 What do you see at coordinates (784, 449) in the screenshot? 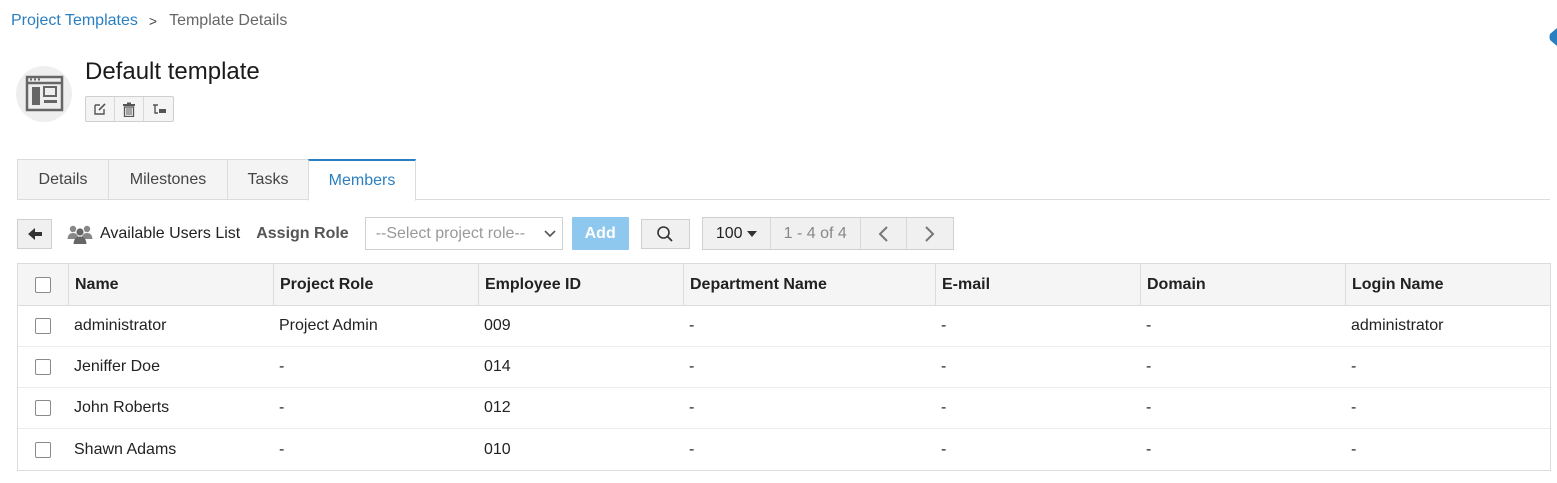
I see `table-row: Shawn Adams - 010 - - - -` at bounding box center [784, 449].